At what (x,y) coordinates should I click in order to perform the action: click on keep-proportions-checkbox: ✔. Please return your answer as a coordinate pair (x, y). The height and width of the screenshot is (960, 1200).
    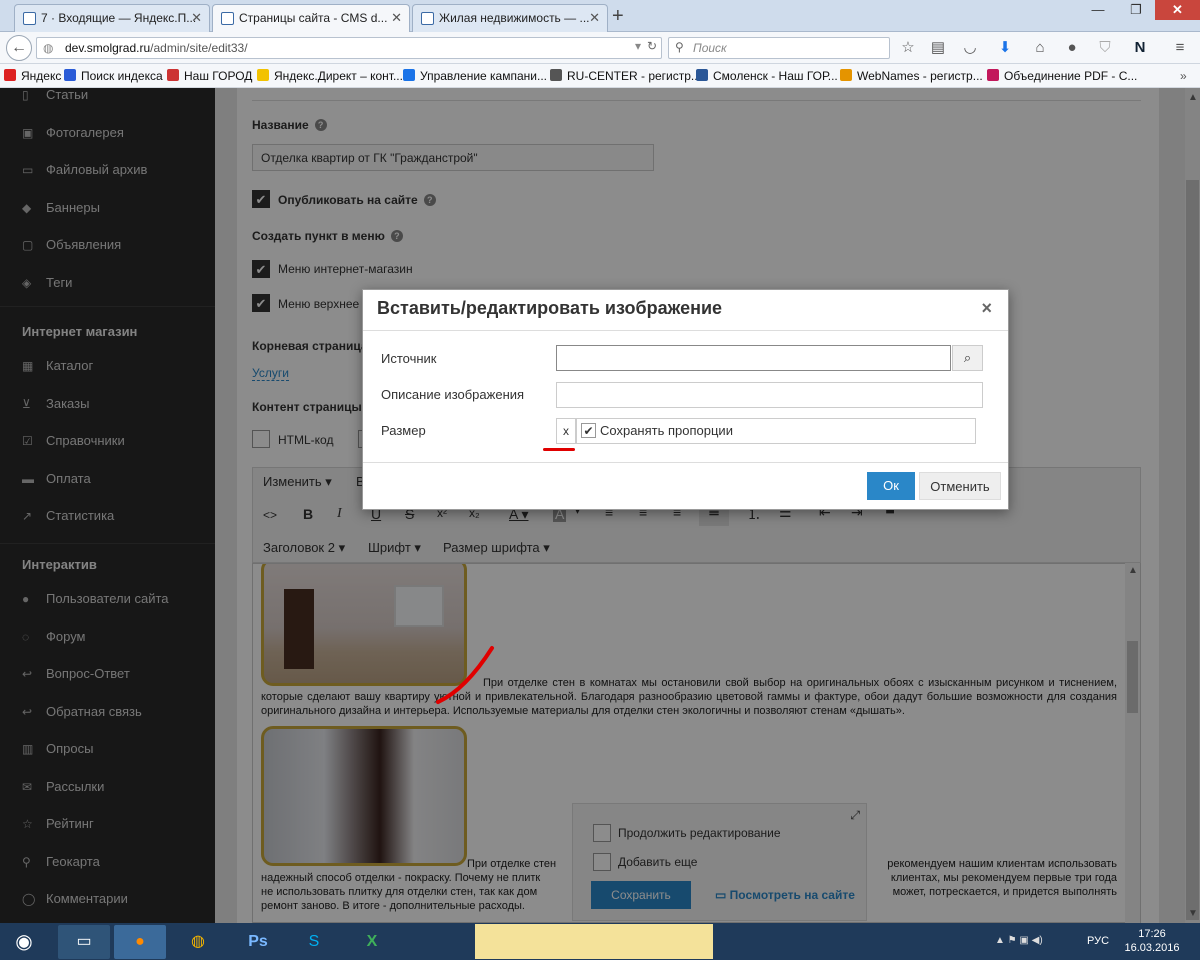
    Looking at the image, I should click on (588, 430).